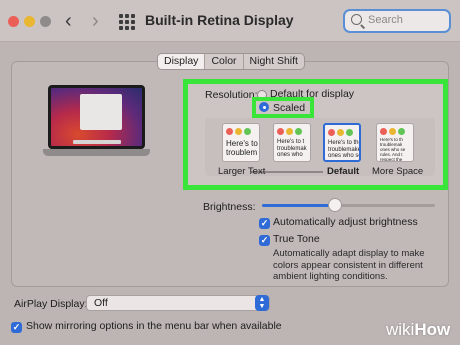 This screenshot has height=345, width=460. Describe the element at coordinates (181, 61) in the screenshot. I see `tab-display: Display` at that location.